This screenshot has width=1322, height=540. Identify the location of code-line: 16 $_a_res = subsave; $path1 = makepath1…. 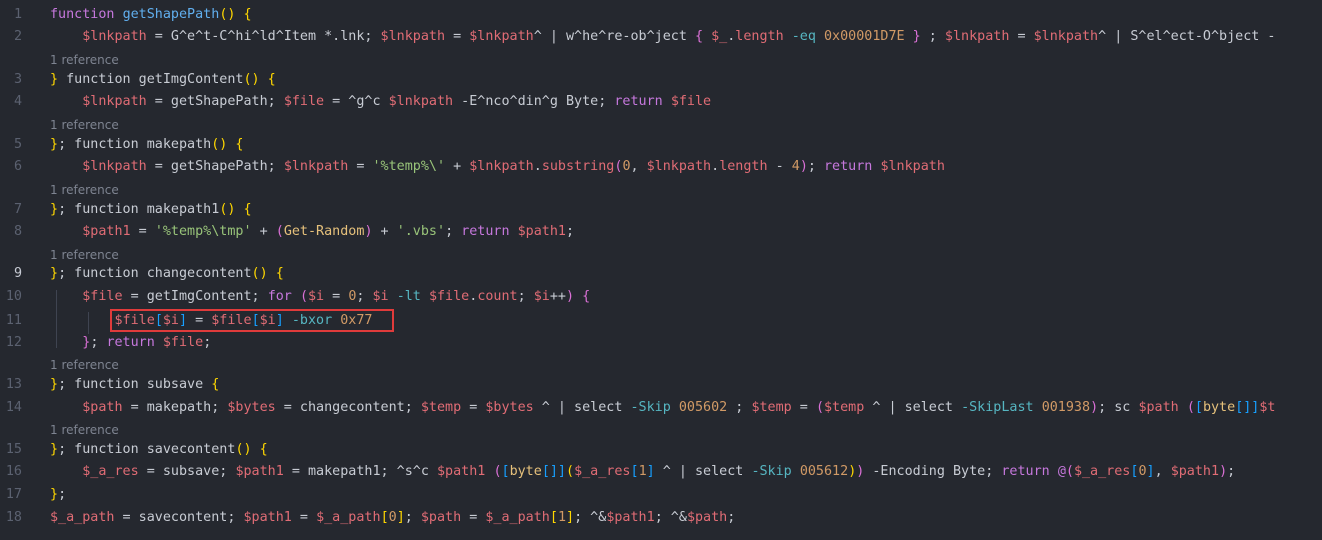
(661, 471).